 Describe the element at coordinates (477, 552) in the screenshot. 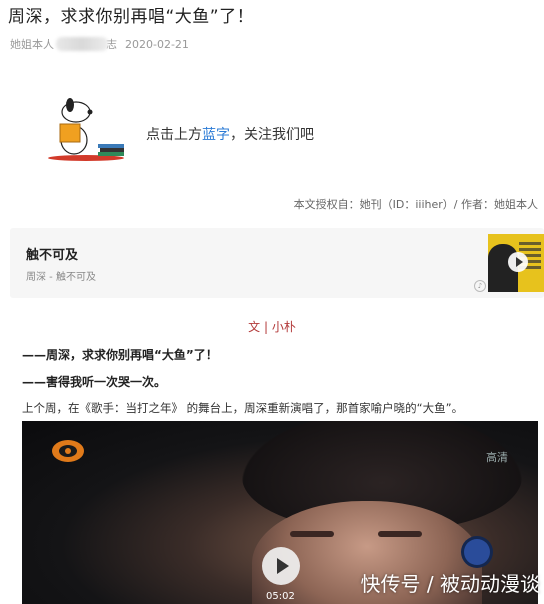

I see `video-frame-earpiece` at that location.